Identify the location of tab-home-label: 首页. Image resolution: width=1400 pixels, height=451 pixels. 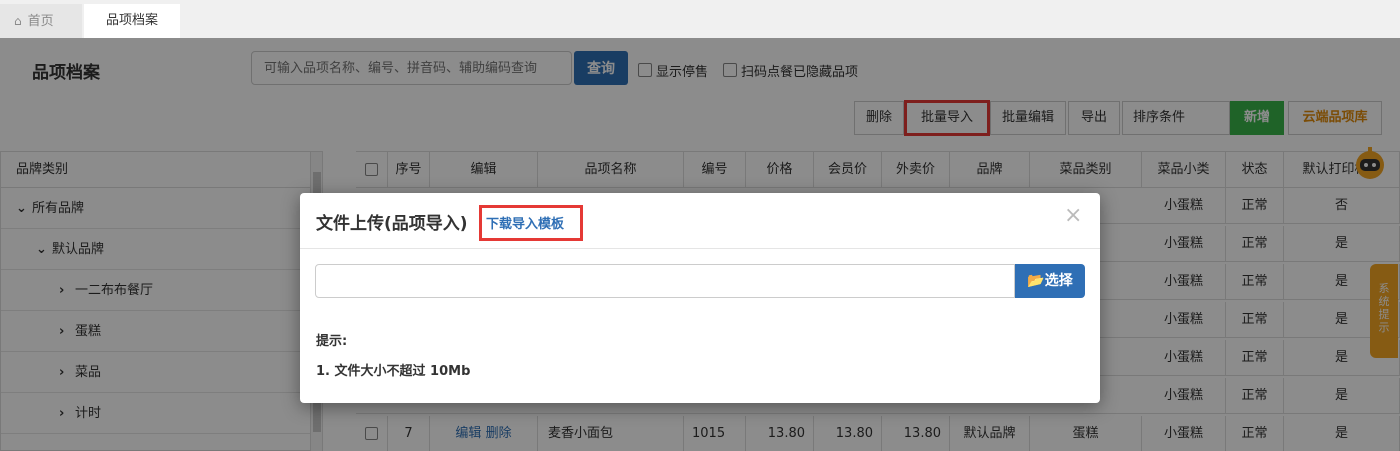
(40, 21).